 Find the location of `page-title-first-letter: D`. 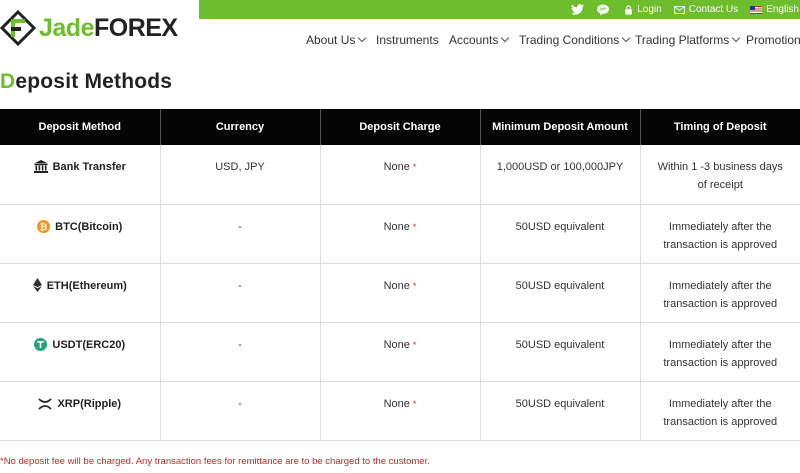

page-title-first-letter: D is located at coordinates (8, 81).